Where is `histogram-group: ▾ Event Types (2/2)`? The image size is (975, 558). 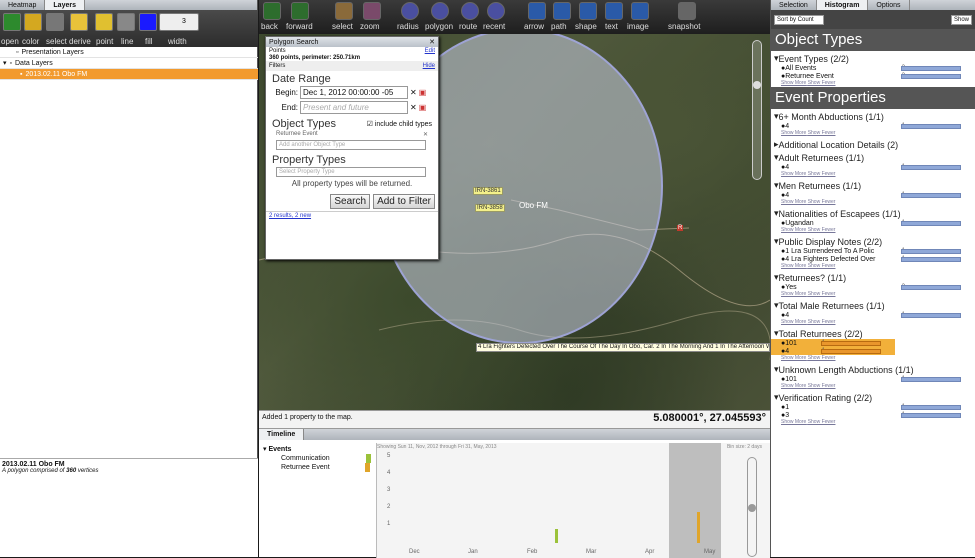
histogram-group: ▾ Event Types (2/2) is located at coordinates (873, 57).